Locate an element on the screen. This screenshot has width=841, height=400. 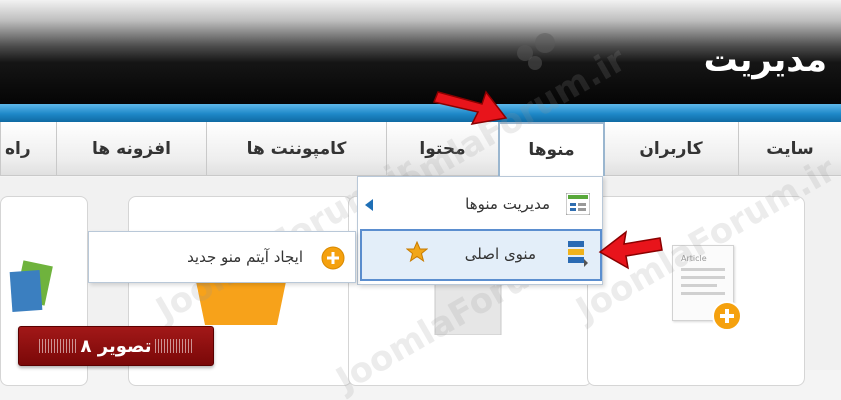
submenu-item-new-menu-item: ایجاد آیتم منو جدید is located at coordinates (223, 258).